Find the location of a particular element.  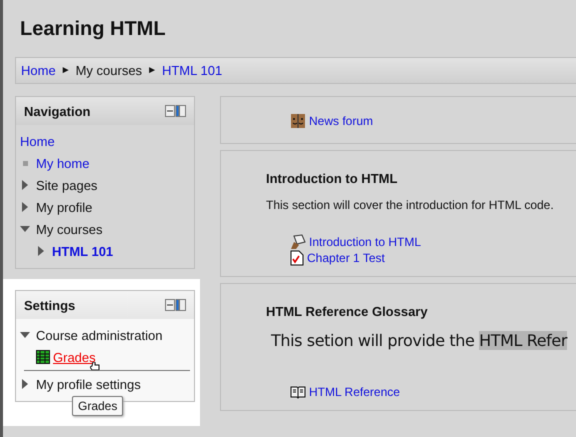

spreadsheet-icon is located at coordinates (43, 357).